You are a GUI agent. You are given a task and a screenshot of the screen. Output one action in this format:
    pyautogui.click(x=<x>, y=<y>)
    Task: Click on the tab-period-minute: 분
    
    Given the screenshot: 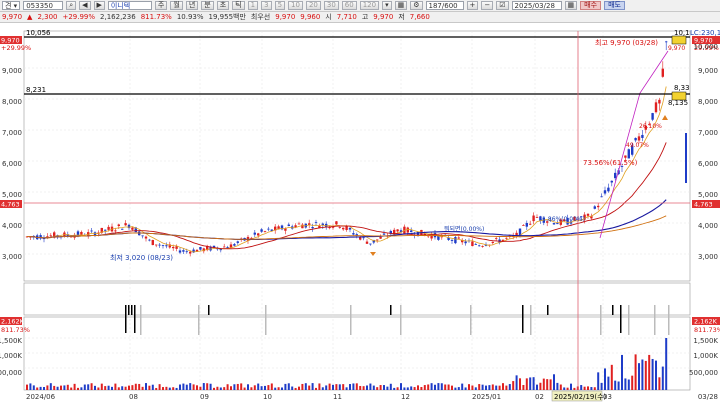 What is the action you would take?
    pyautogui.click(x=207, y=5)
    